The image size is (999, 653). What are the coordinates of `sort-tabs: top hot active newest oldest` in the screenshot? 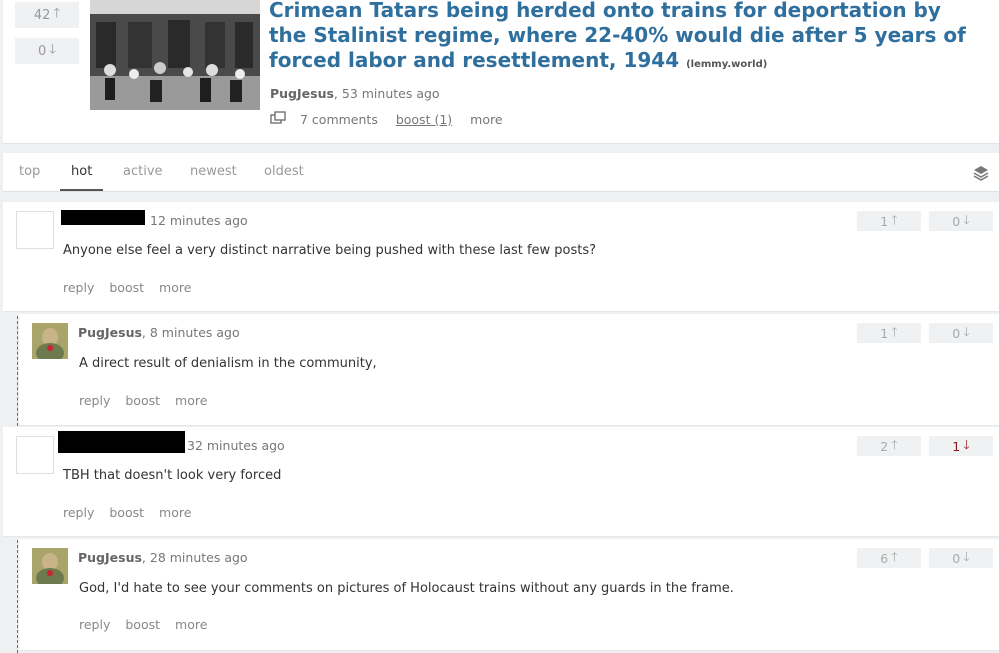 It's located at (501, 172).